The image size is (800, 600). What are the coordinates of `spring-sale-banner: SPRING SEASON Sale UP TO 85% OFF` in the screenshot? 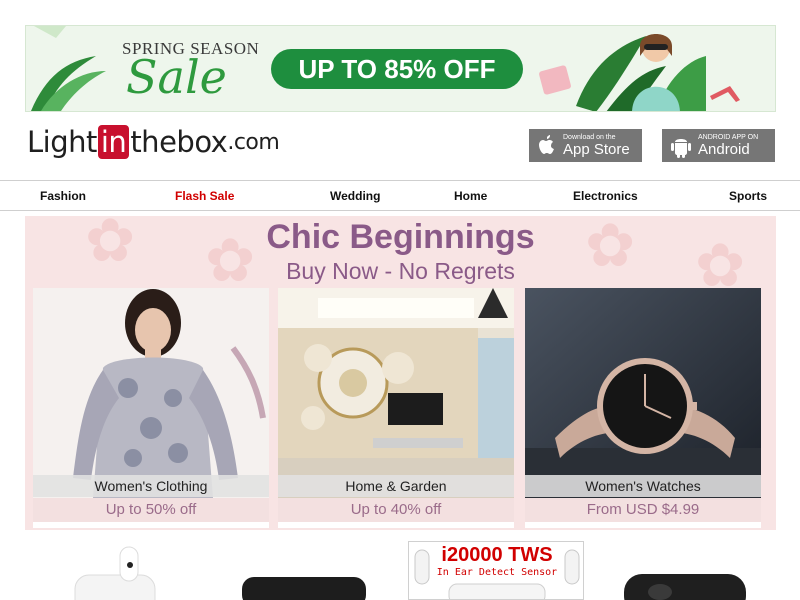 It's located at (400, 68).